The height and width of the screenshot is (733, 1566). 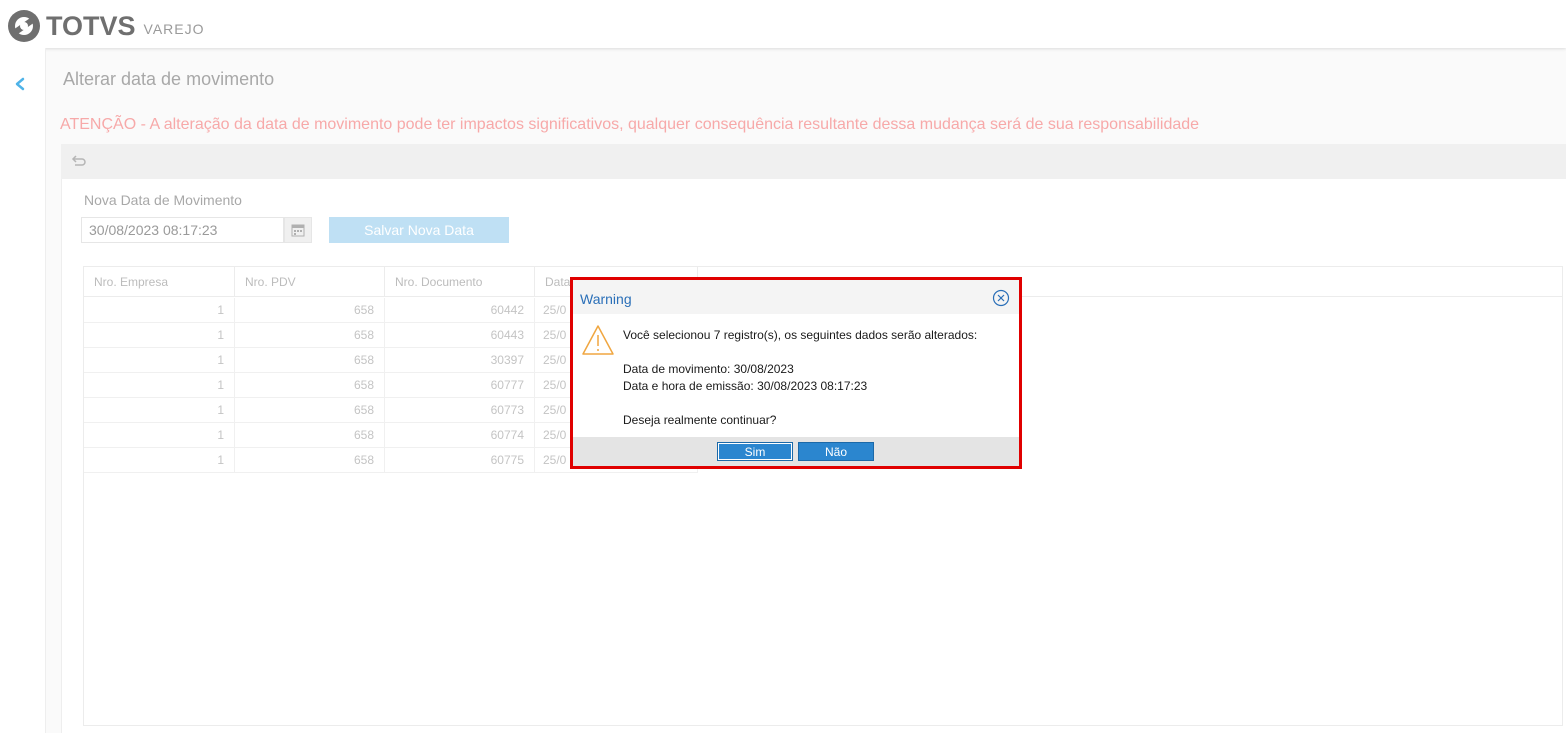 What do you see at coordinates (24, 26) in the screenshot?
I see `totvs-logo-icon` at bounding box center [24, 26].